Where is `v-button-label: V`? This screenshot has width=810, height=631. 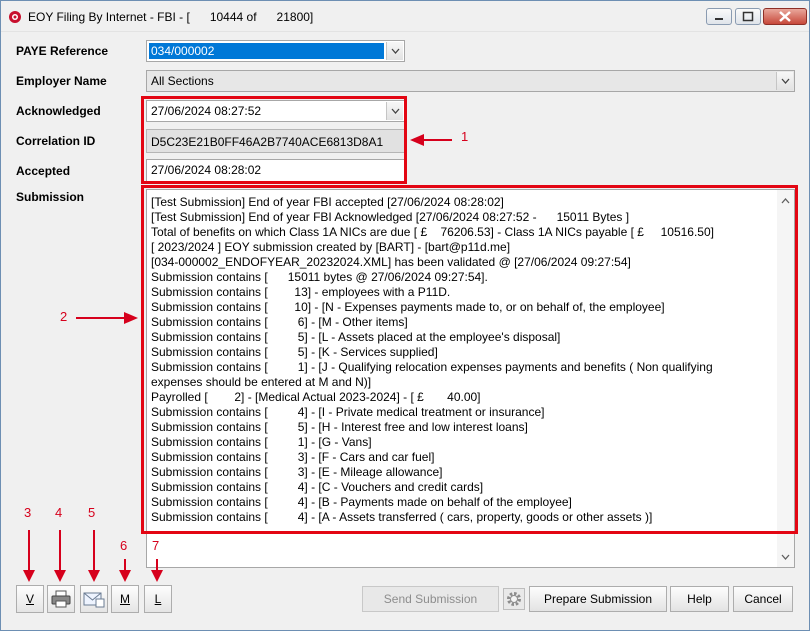
v-button-label: V is located at coordinates (29, 599).